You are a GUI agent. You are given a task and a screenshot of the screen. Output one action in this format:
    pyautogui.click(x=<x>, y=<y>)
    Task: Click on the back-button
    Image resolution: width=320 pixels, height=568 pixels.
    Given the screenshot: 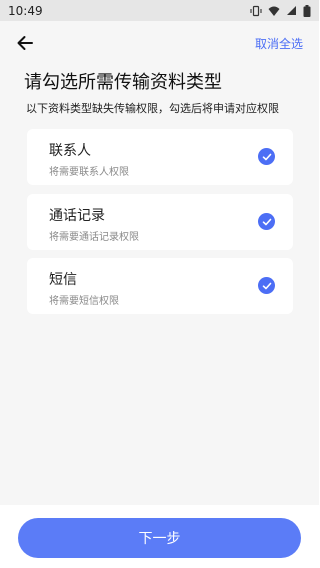 What is the action you would take?
    pyautogui.click(x=25, y=43)
    